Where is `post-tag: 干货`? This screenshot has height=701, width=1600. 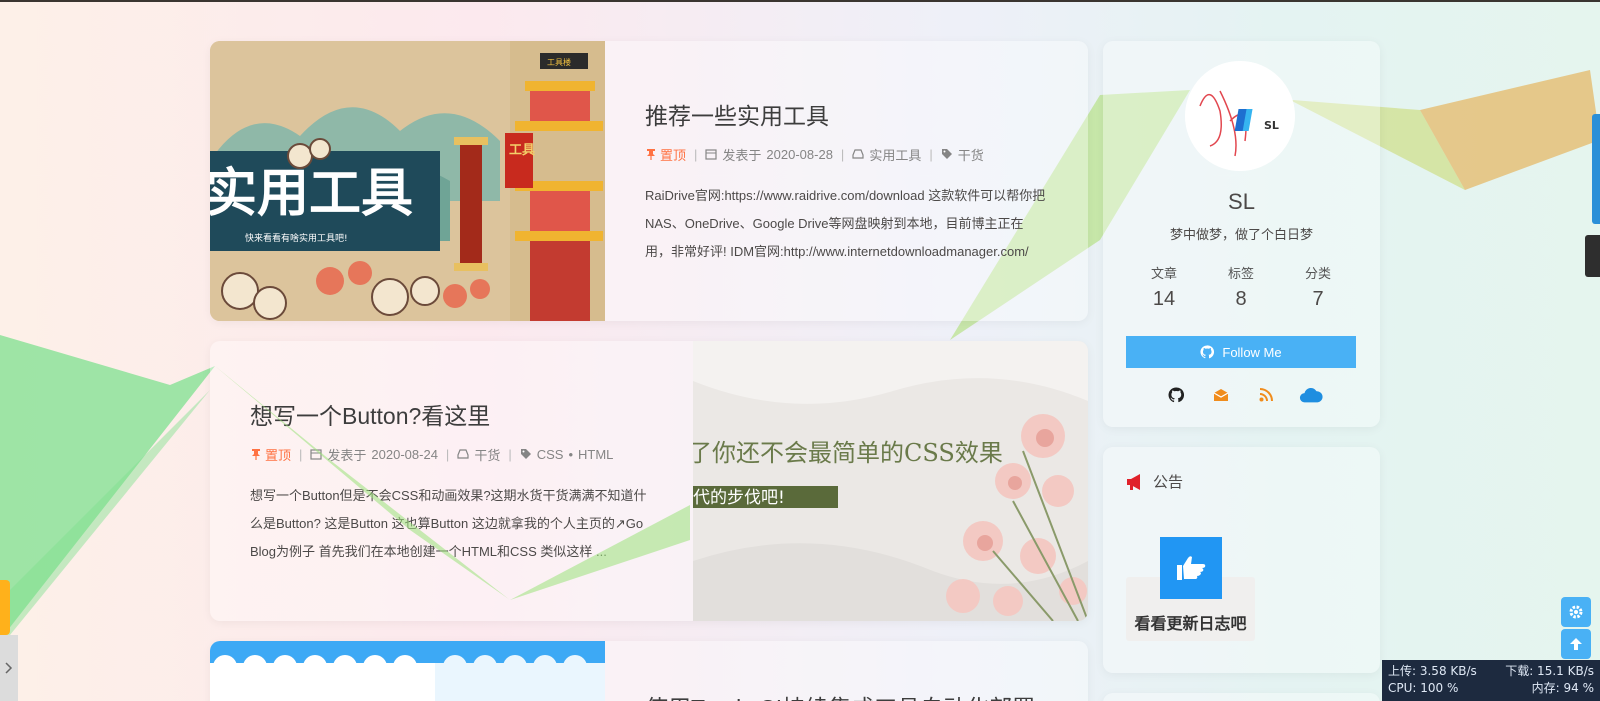 post-tag: 干货 is located at coordinates (971, 154).